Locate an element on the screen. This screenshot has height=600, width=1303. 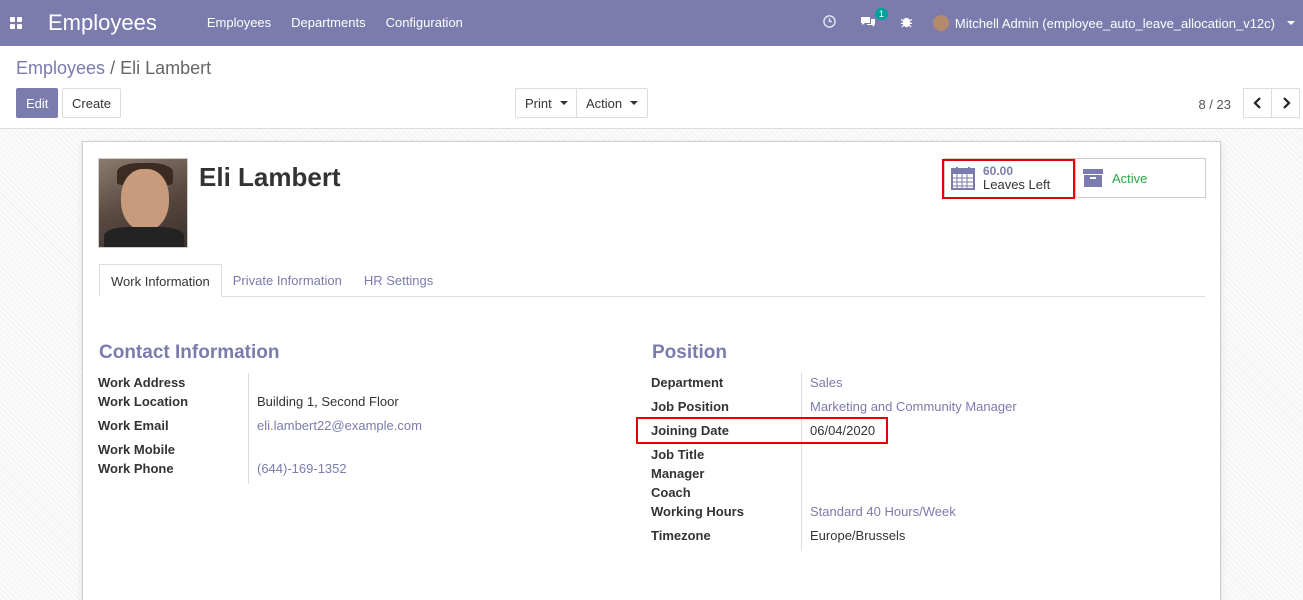
work-email-link: eli.lambert22@example.com is located at coordinates (339, 425).